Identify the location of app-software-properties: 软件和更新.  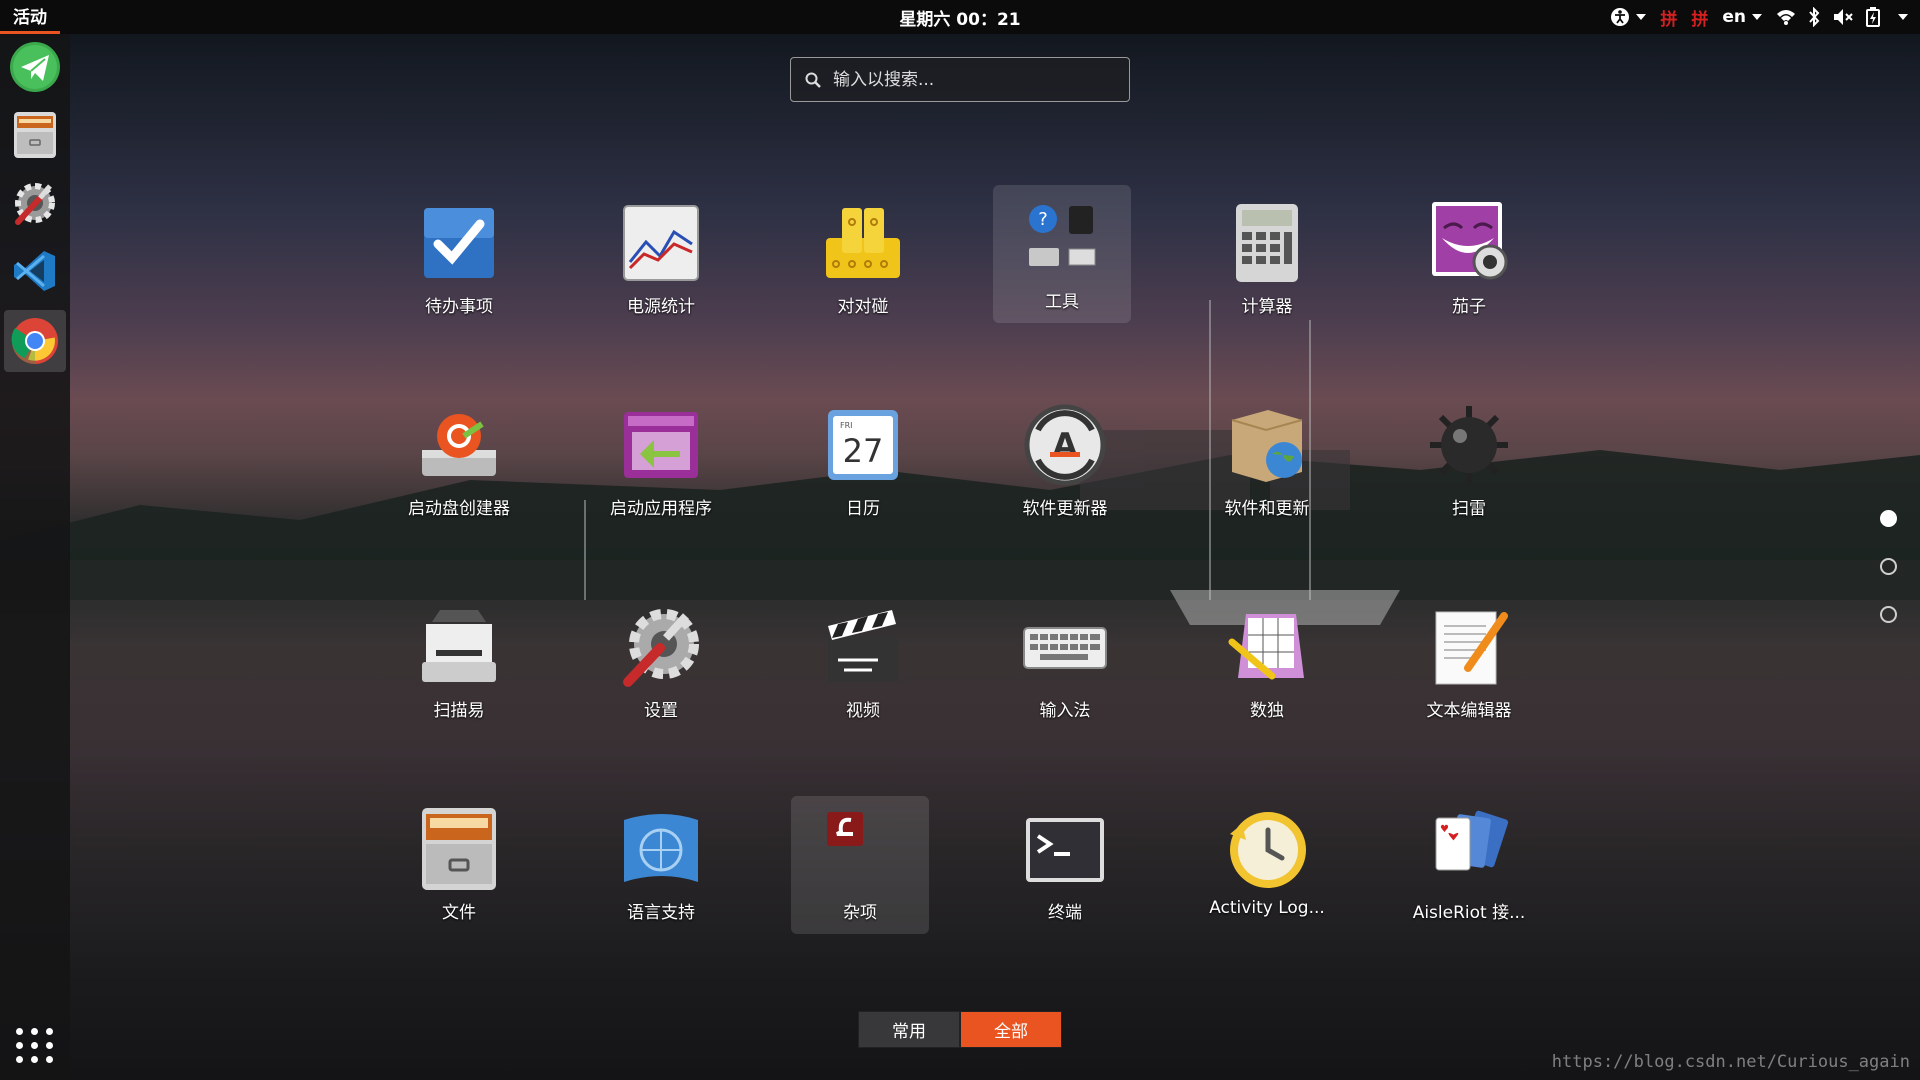
(1267, 461).